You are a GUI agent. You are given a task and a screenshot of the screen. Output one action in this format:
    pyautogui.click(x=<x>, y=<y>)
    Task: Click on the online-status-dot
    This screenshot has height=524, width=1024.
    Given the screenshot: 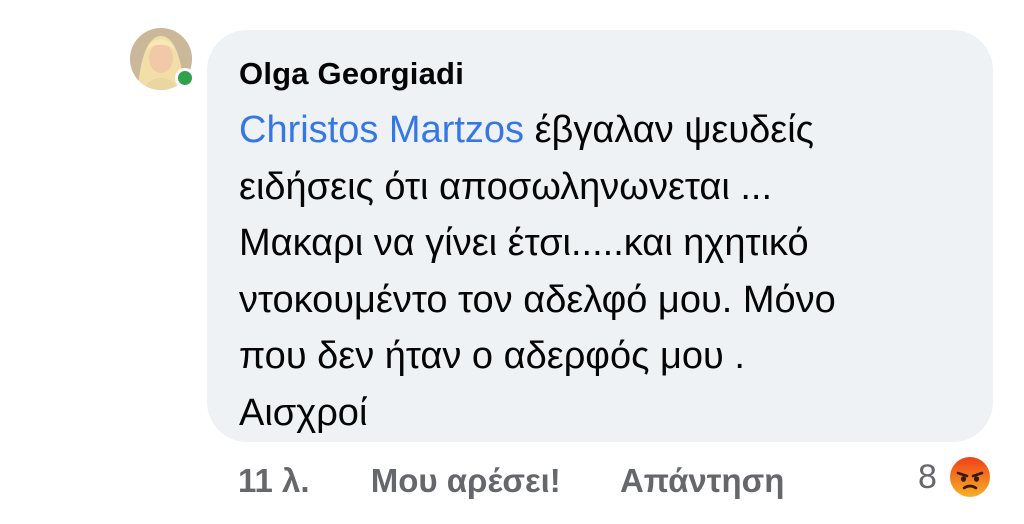 What is the action you would take?
    pyautogui.click(x=185, y=78)
    